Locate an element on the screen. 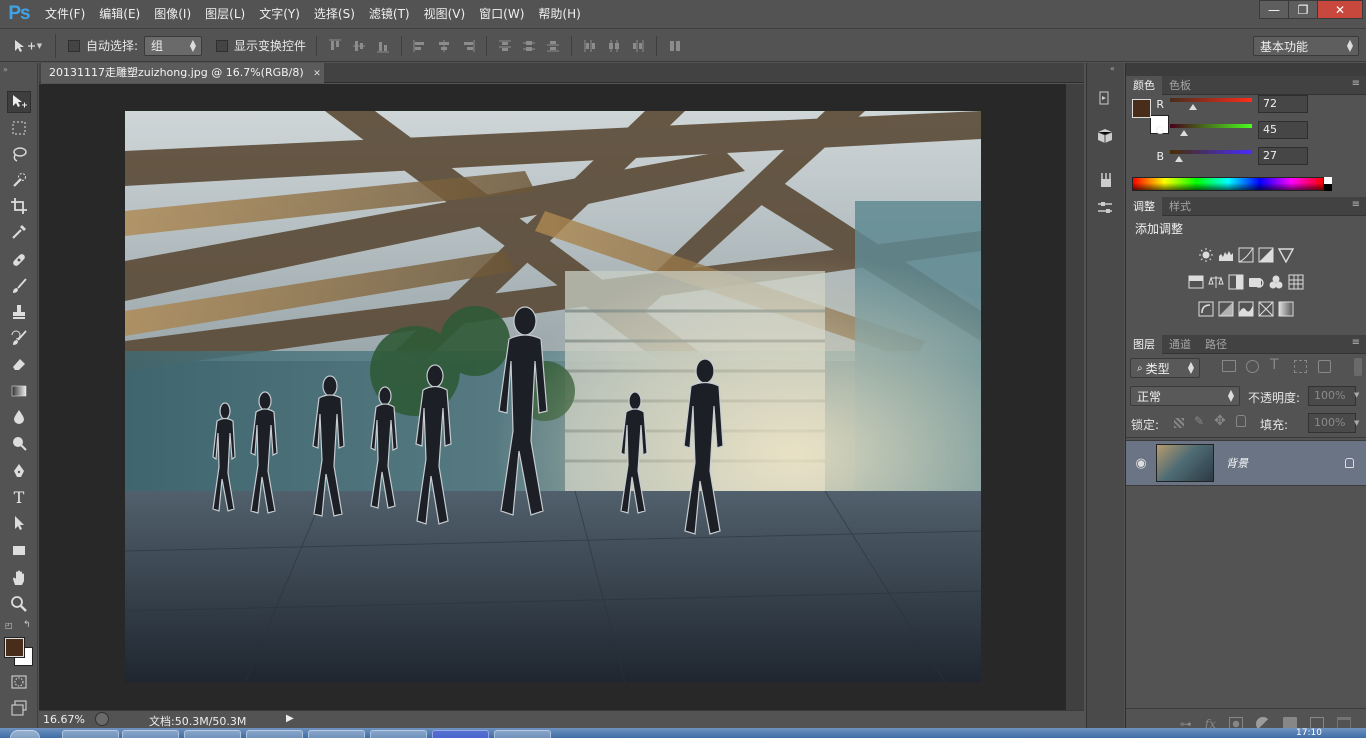 Image resolution: width=1366 pixels, height=738 pixels. lock-transparency-icon is located at coordinates (1179, 423).